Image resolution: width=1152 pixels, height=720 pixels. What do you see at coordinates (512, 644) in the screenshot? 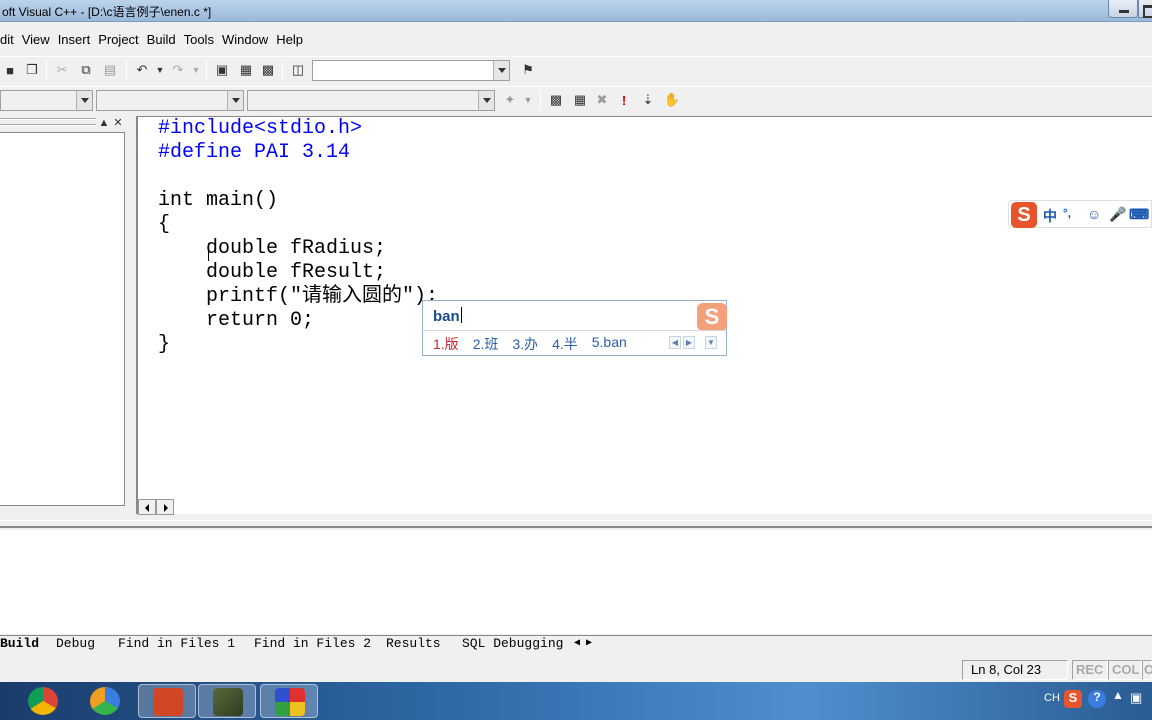
I see `tab-sql-debugging: SQL Debugging` at bounding box center [512, 644].